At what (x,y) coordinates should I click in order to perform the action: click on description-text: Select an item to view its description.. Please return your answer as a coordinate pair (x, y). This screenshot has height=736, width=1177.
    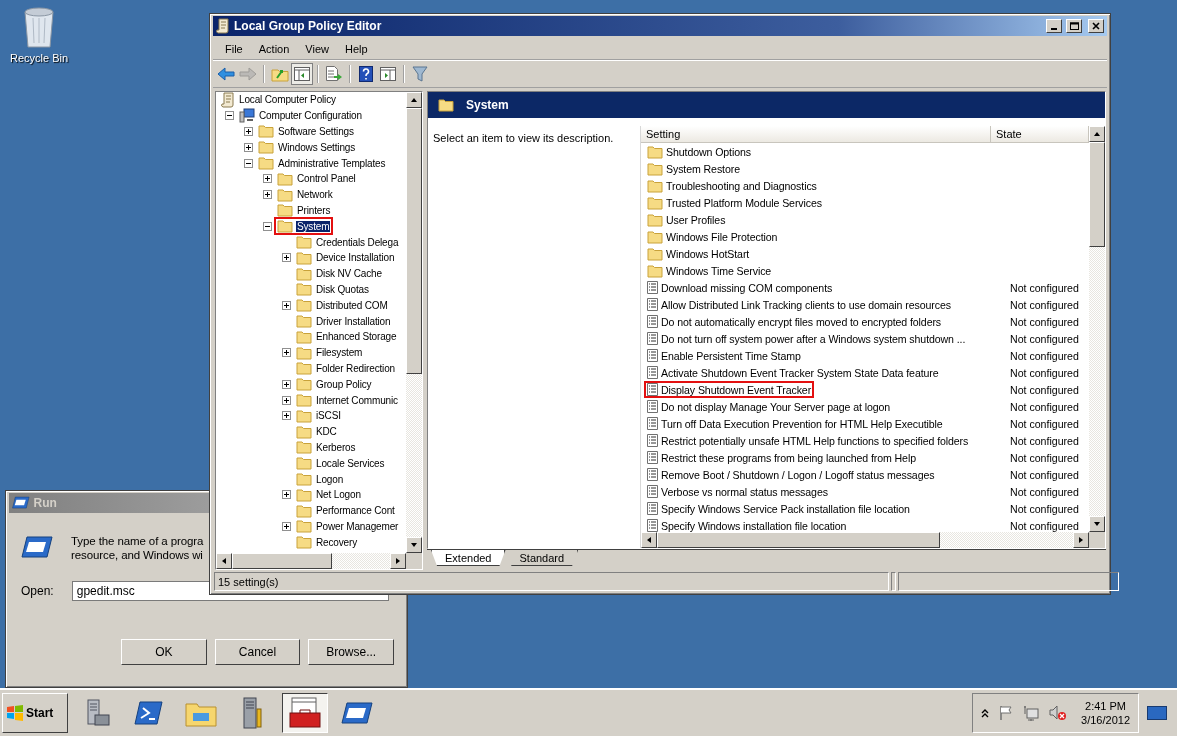
    Looking at the image, I should click on (523, 138).